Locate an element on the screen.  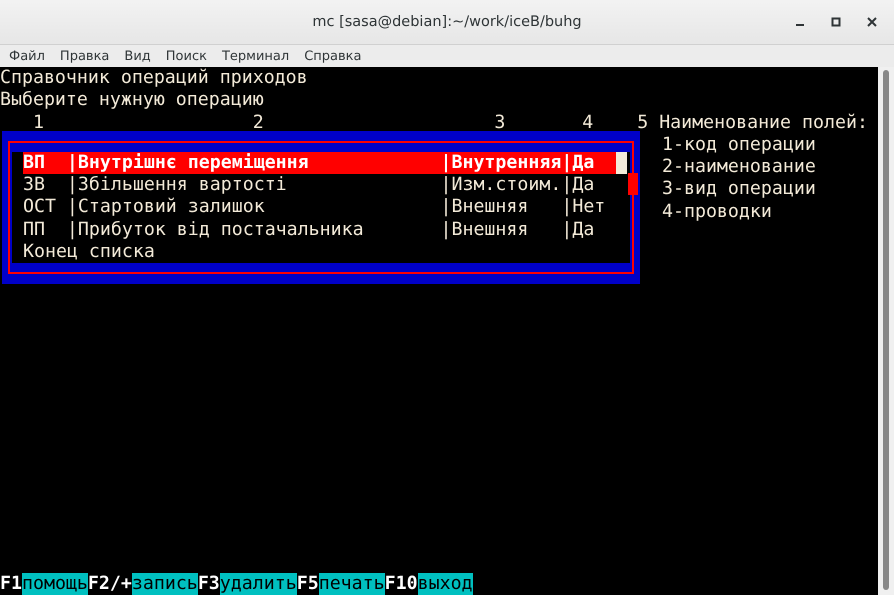
menu-item: Терминал is located at coordinates (256, 56).